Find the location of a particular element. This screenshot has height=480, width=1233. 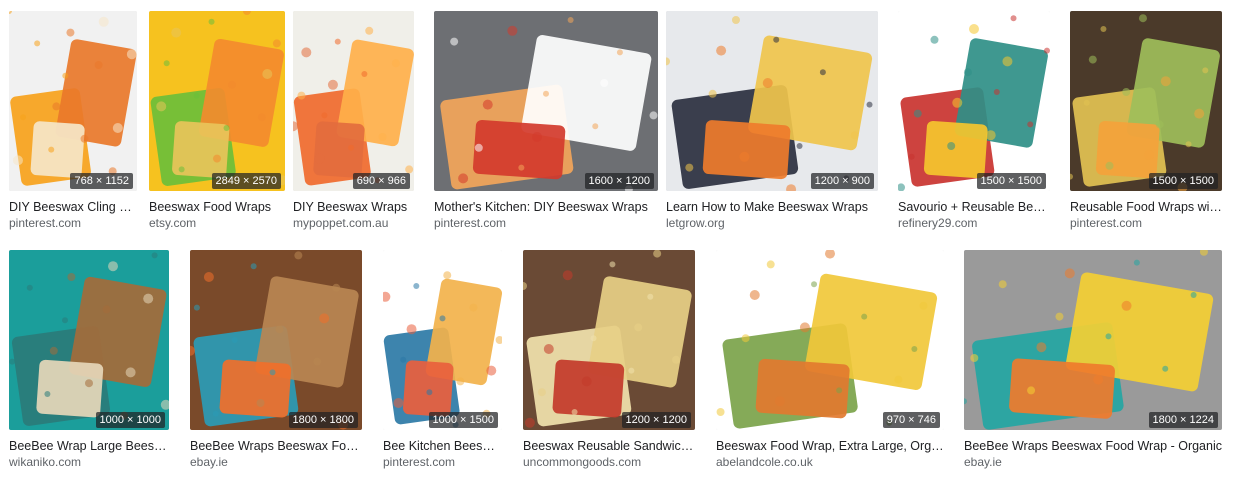

thumbnail: 1800 × 1224 is located at coordinates (1093, 340).